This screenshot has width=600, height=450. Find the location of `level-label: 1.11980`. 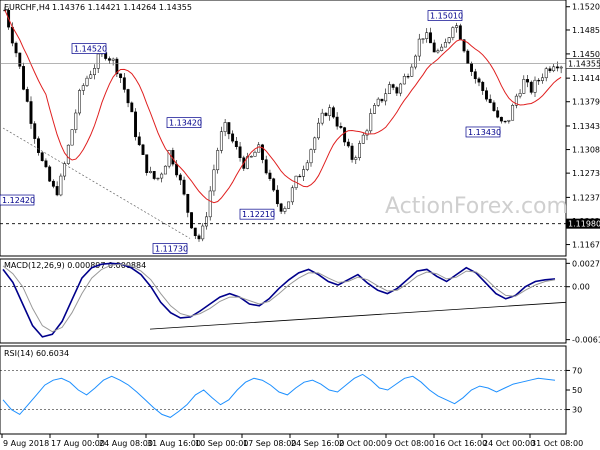

level-label: 1.11980 is located at coordinates (584, 224).